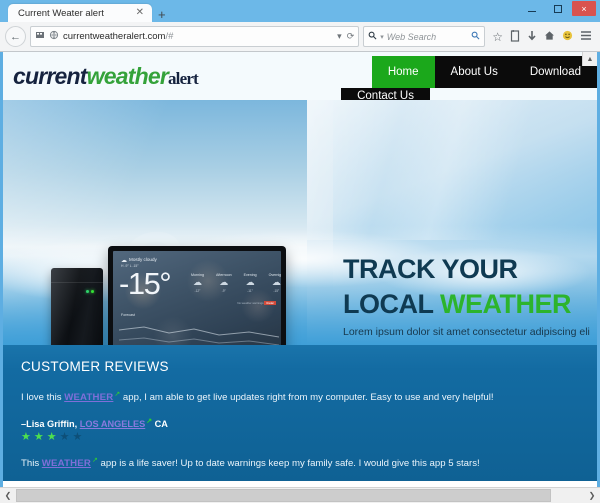 The width and height of the screenshot is (600, 503). What do you see at coordinates (339, 36) in the screenshot?
I see `chevron-down-icon: ▾` at bounding box center [339, 36].